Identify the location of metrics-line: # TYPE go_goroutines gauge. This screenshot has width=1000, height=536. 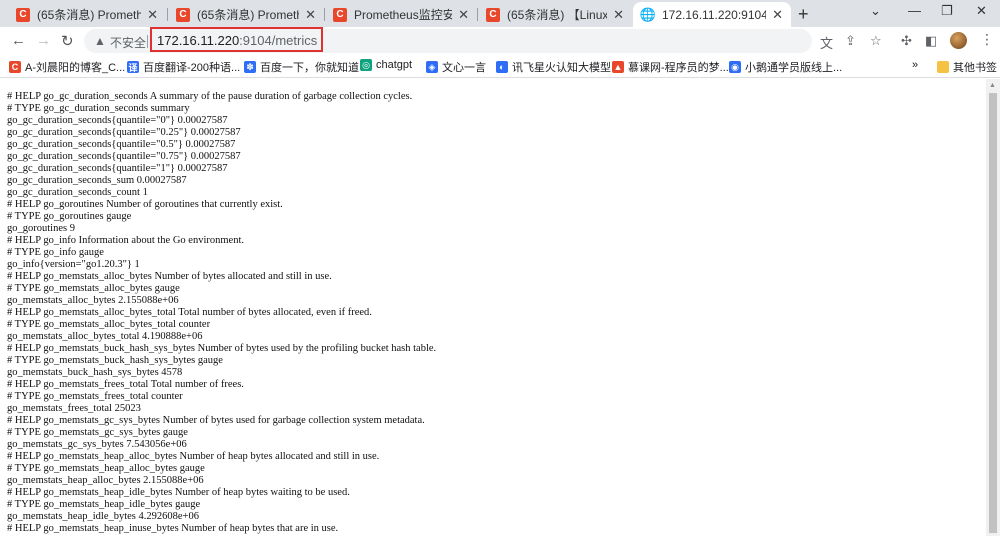
(69, 216).